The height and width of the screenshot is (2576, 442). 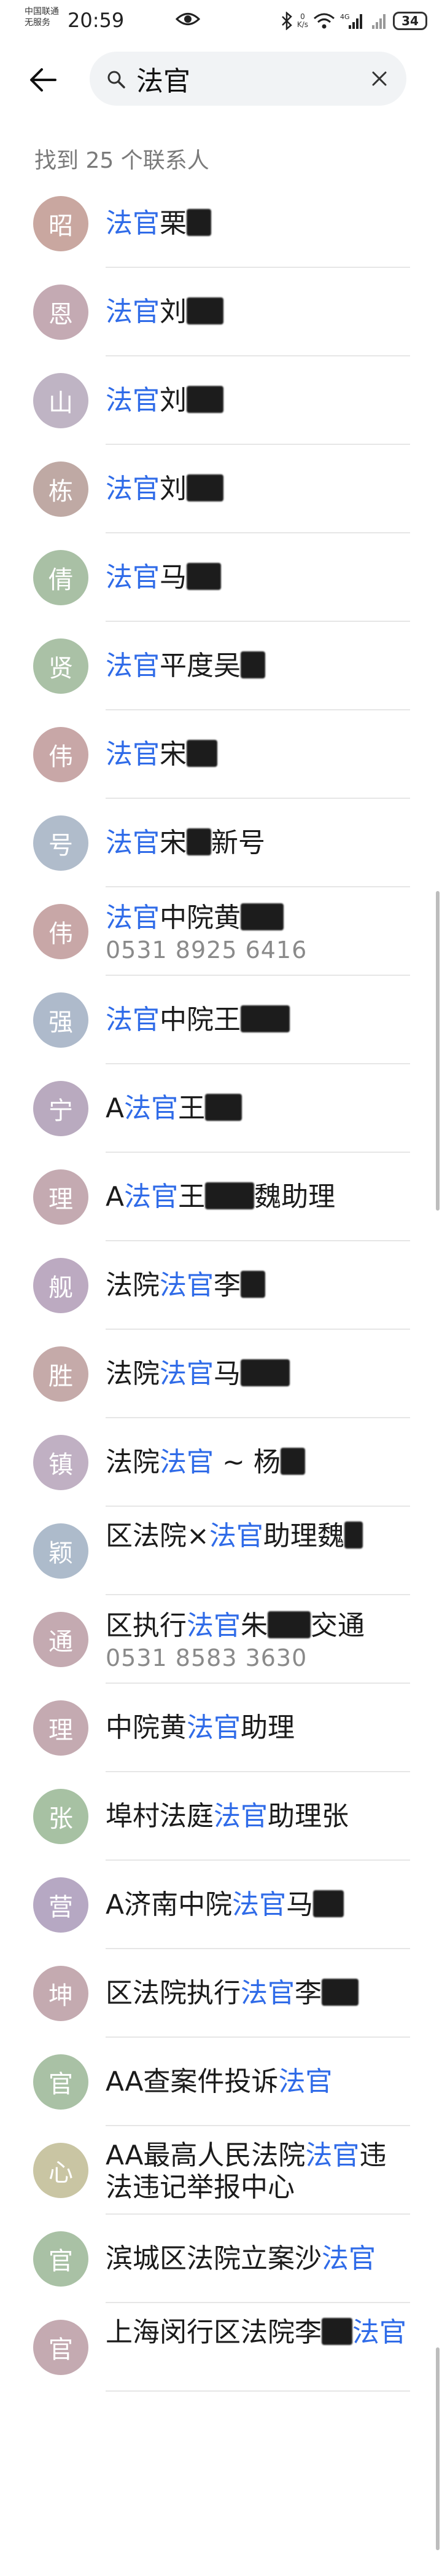 What do you see at coordinates (258, 2391) in the screenshot?
I see `divider` at bounding box center [258, 2391].